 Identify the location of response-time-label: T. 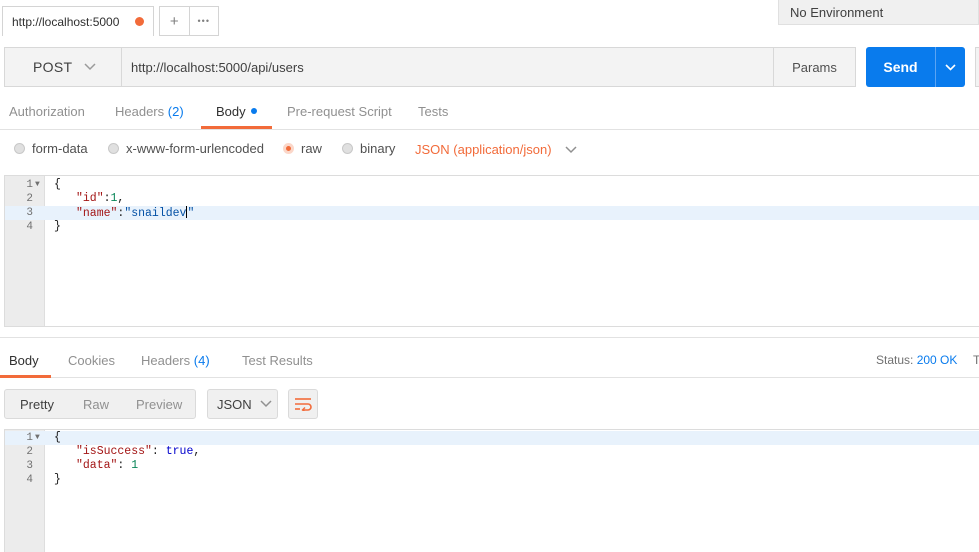
(976, 360).